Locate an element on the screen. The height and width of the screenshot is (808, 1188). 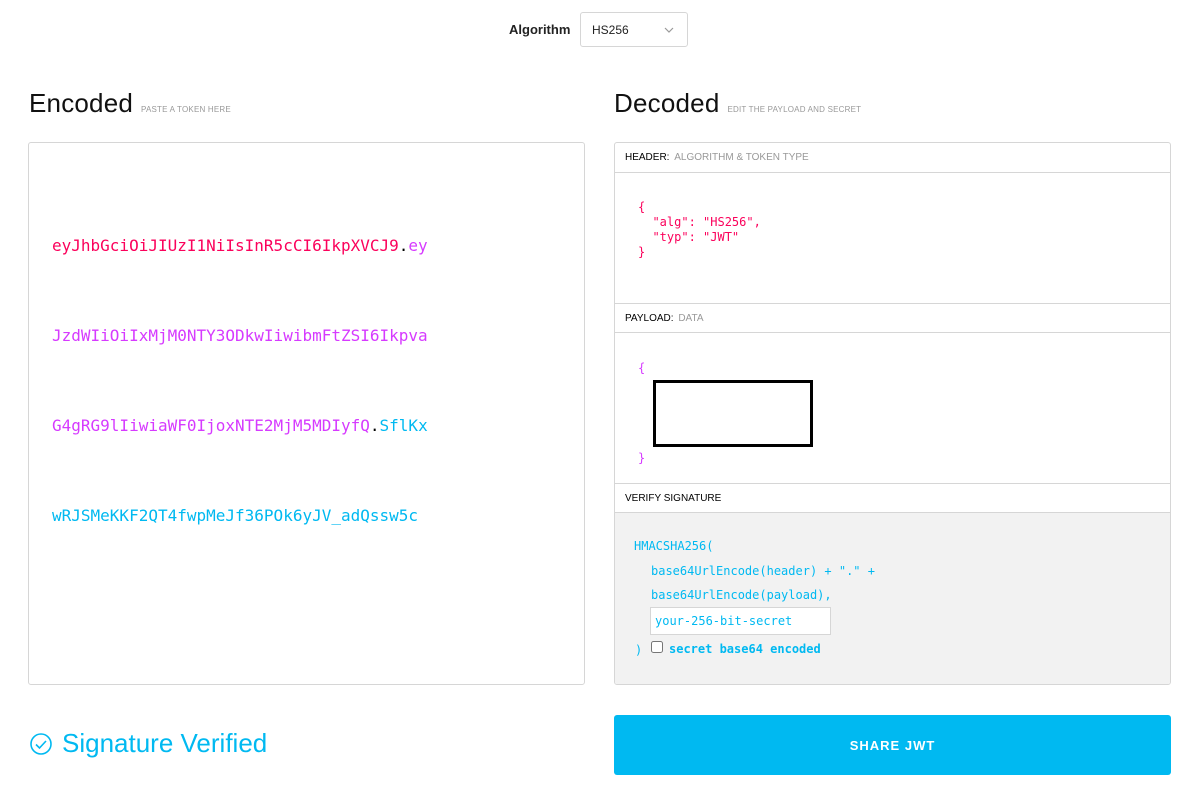
token-line: JzdWIiOiIxMjM0NTY3ODkwIiwibmFtZSI6Ikpva is located at coordinates (302, 336).